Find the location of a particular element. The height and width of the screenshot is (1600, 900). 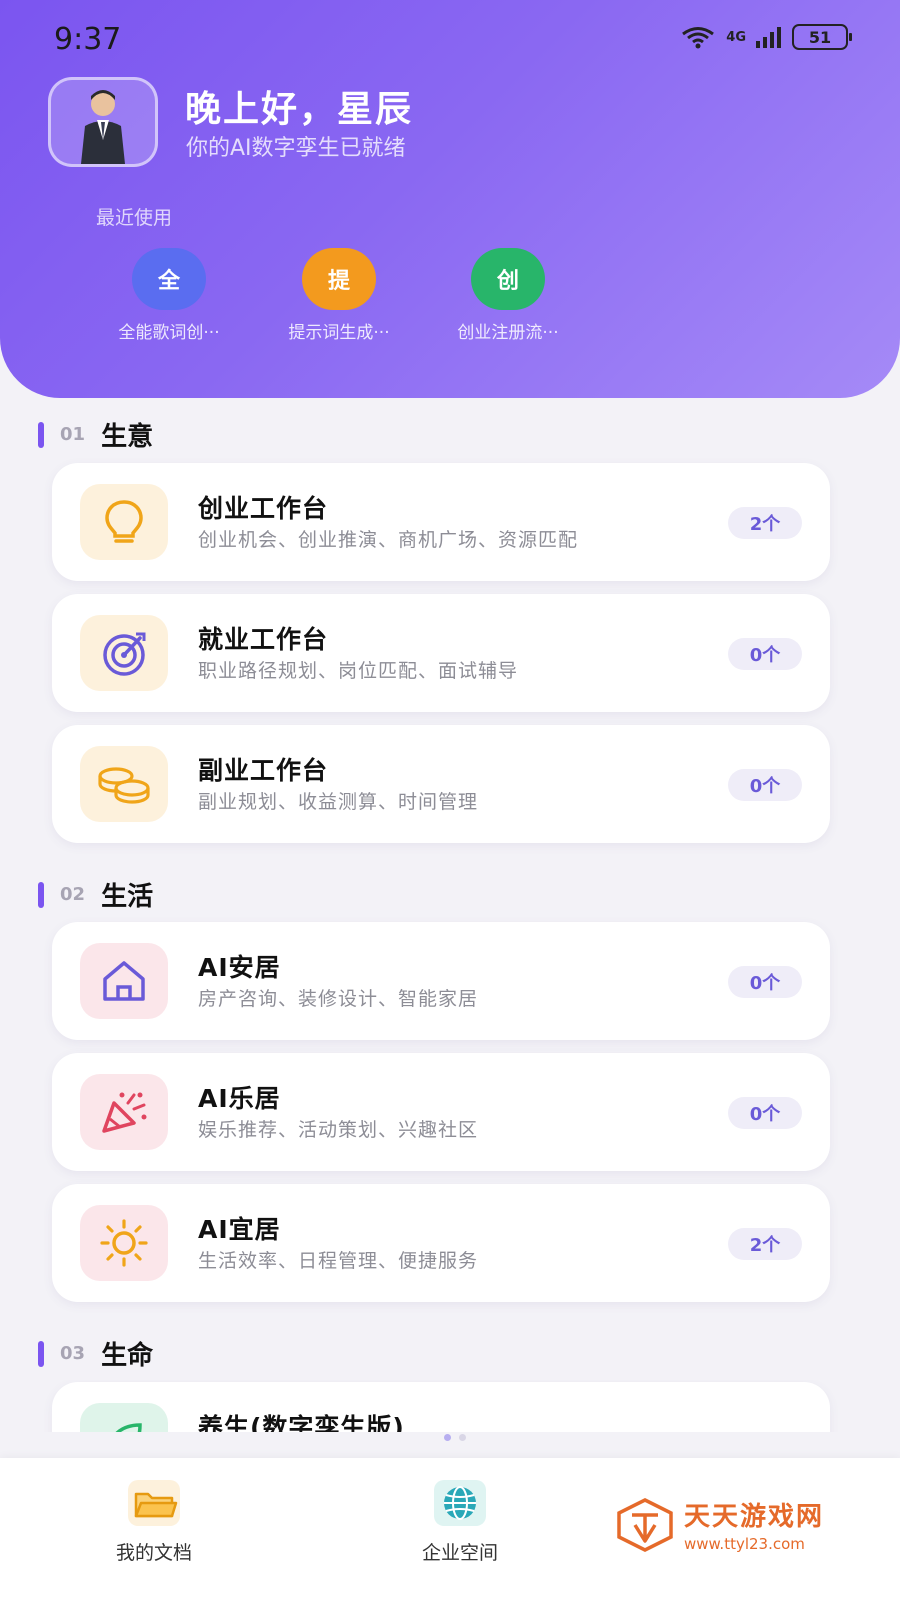

card-description: 创业机会、创业推演、商机广场、资源匹配 is located at coordinates (388, 540).